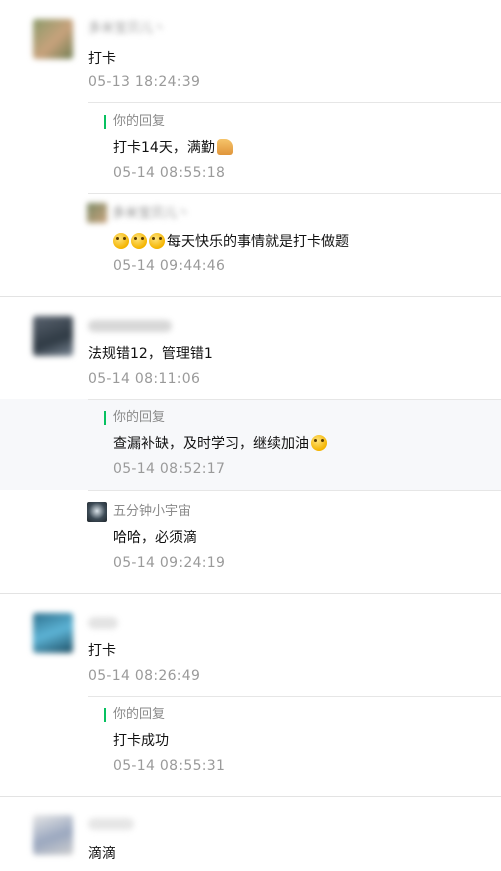 The height and width of the screenshot is (871, 501). What do you see at coordinates (211, 444) in the screenshot?
I see `reply-text-content: 查漏补缺，及时学习，继续加油` at bounding box center [211, 444].